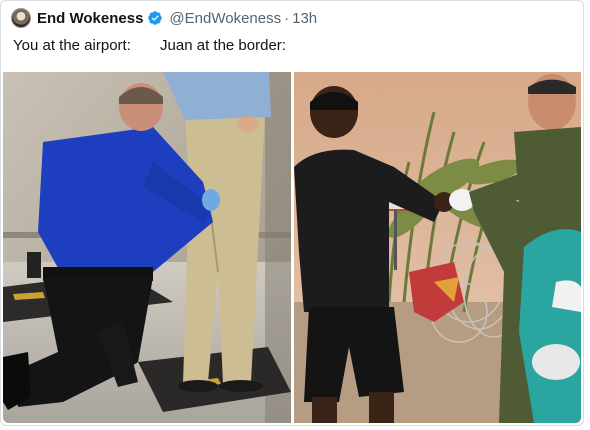  I want to click on display-name: End Wokeness, so click(90, 18).